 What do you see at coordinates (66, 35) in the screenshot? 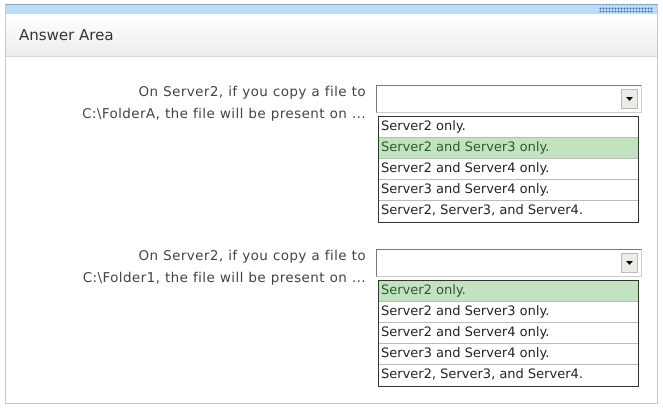
I see `section-title: Answer Area` at bounding box center [66, 35].